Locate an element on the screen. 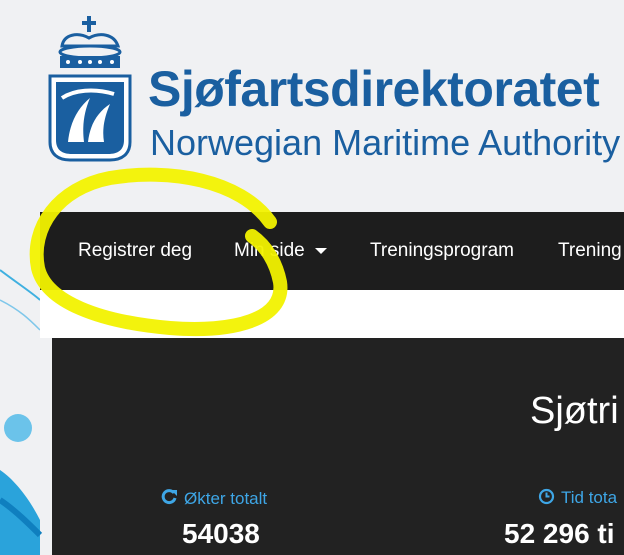 The width and height of the screenshot is (624, 555). nav-register: Registrer deg is located at coordinates (135, 251).